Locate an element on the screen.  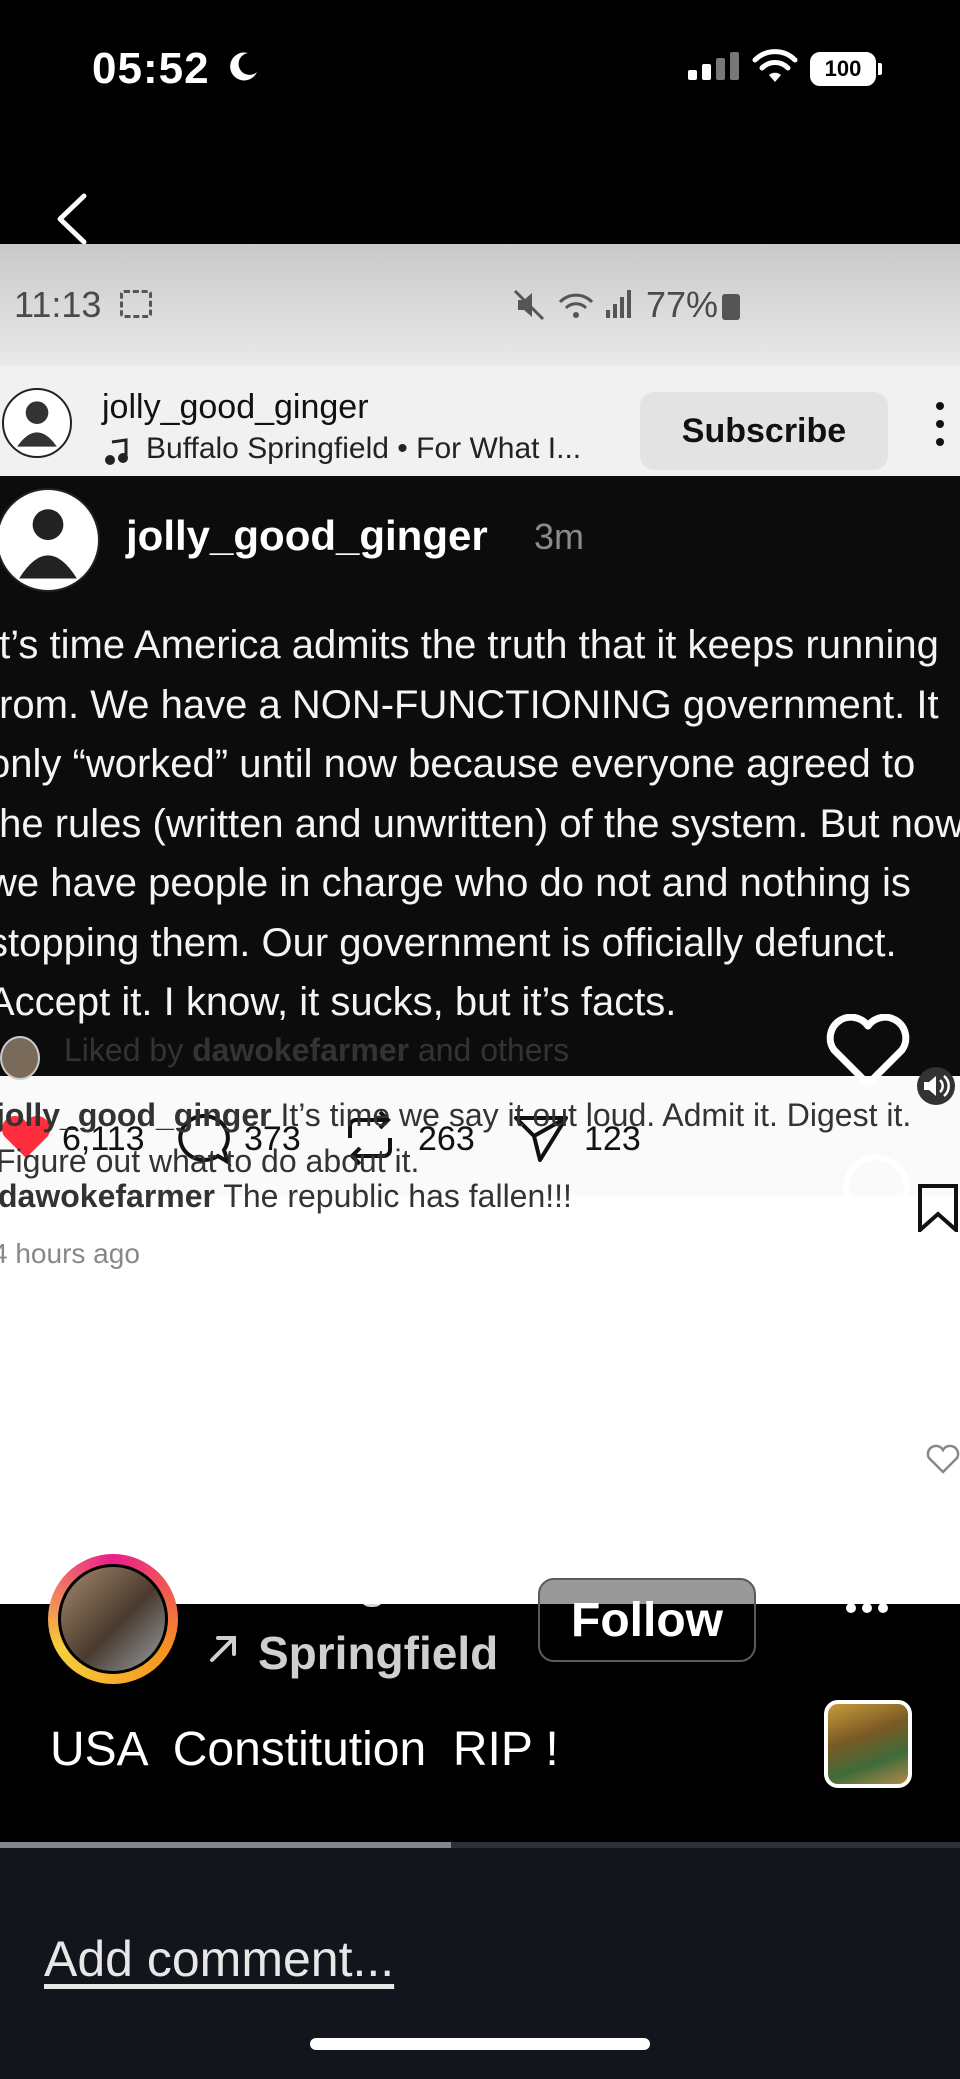
channel-avatar is located at coordinates (37, 423).